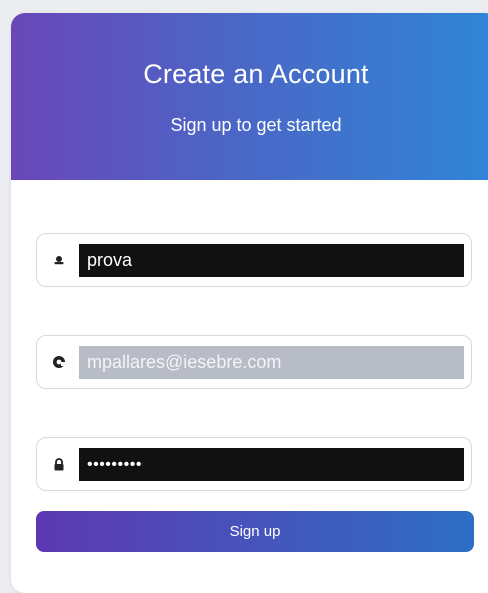  I want to click on password-input: •••••••••, so click(271, 464).